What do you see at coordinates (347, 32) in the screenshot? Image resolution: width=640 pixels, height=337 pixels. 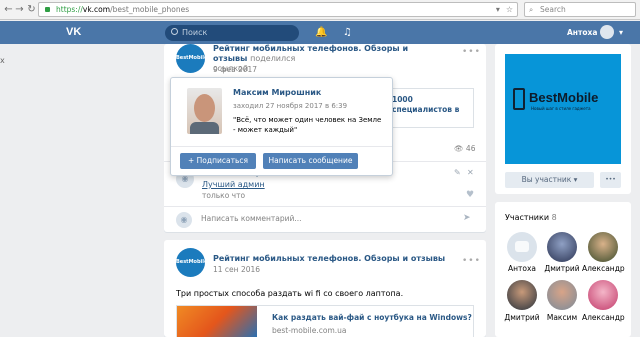 I see `music-icon: ♫` at bounding box center [347, 32].